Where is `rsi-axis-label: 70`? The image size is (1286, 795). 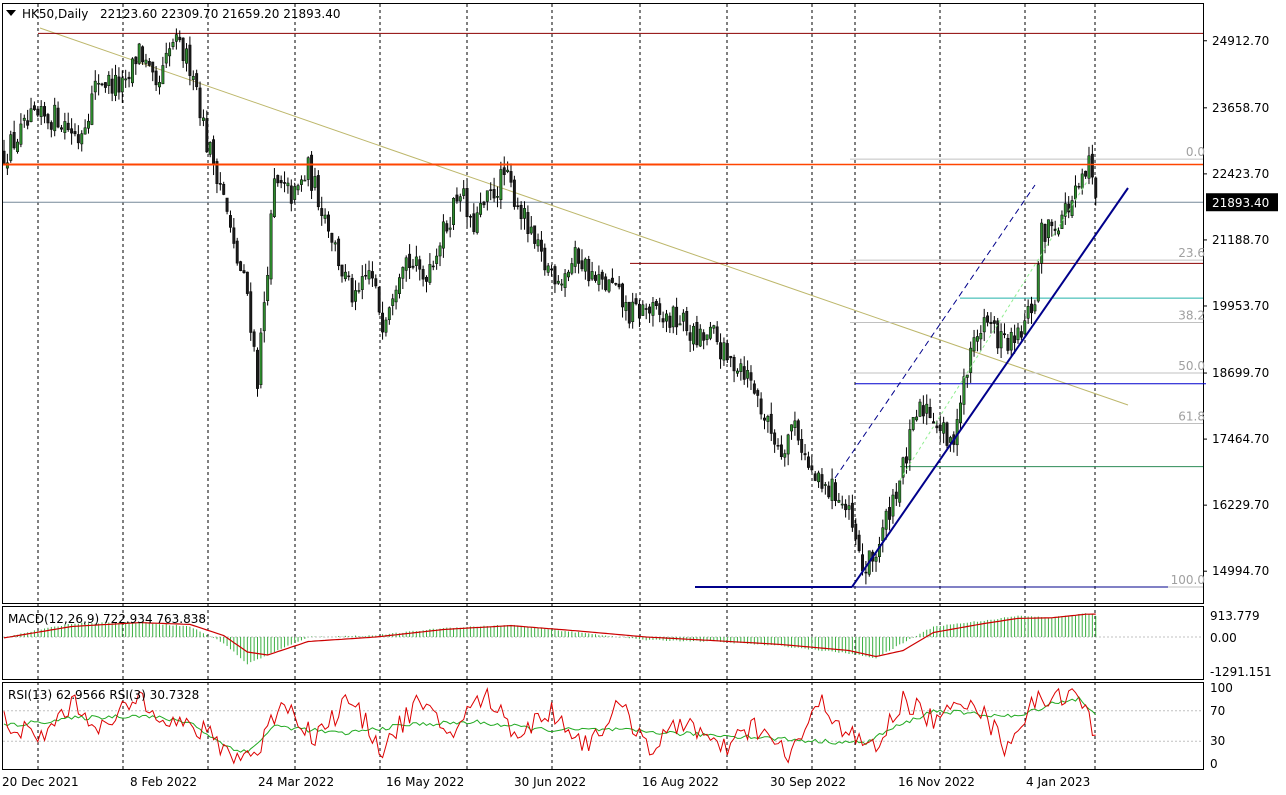
rsi-axis-label: 70 is located at coordinates (1217, 711).